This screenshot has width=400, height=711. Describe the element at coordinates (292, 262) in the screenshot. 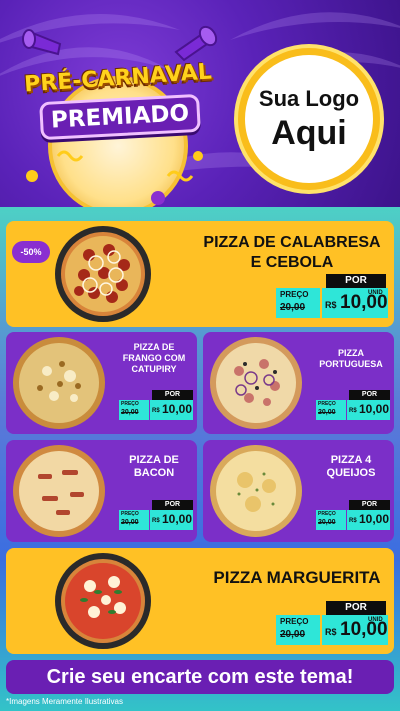

I see `product-name-line2: E CEBOLA` at that location.